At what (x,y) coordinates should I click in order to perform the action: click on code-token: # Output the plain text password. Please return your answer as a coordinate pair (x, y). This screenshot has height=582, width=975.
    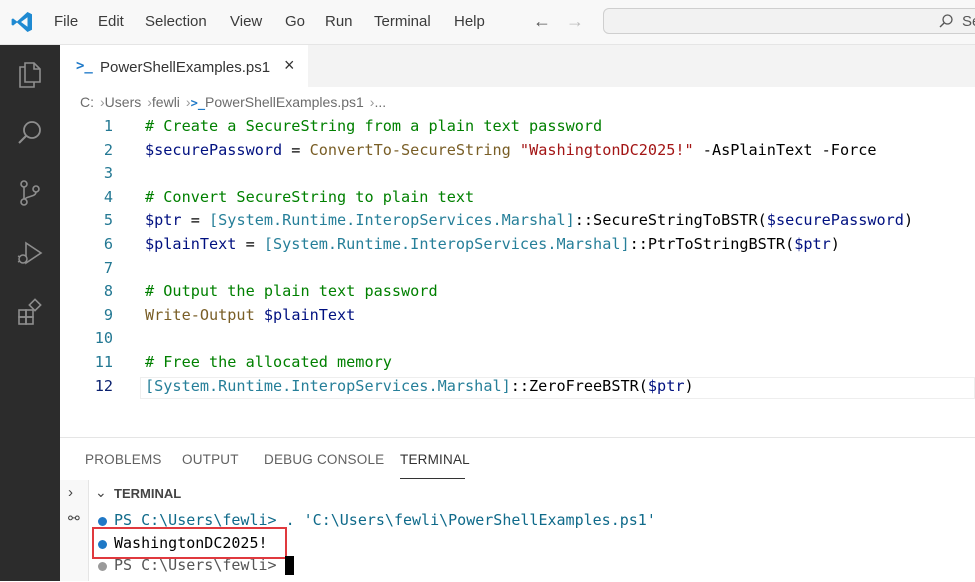
    Looking at the image, I should click on (291, 291).